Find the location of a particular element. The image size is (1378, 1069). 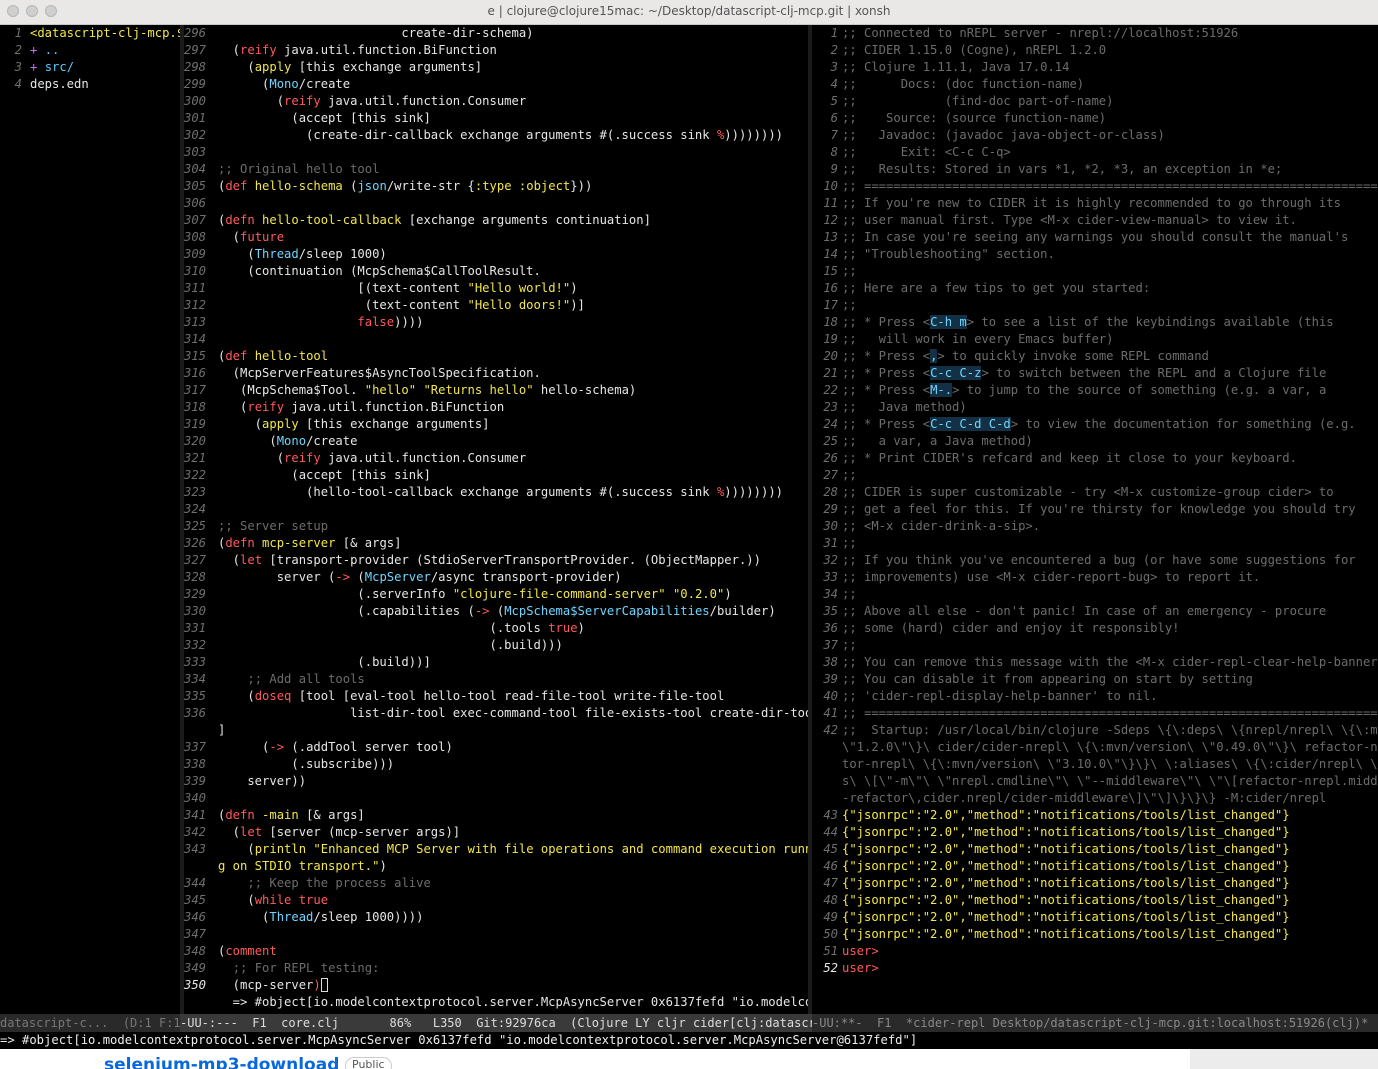

repl-line: 17;; is located at coordinates (1095, 305).